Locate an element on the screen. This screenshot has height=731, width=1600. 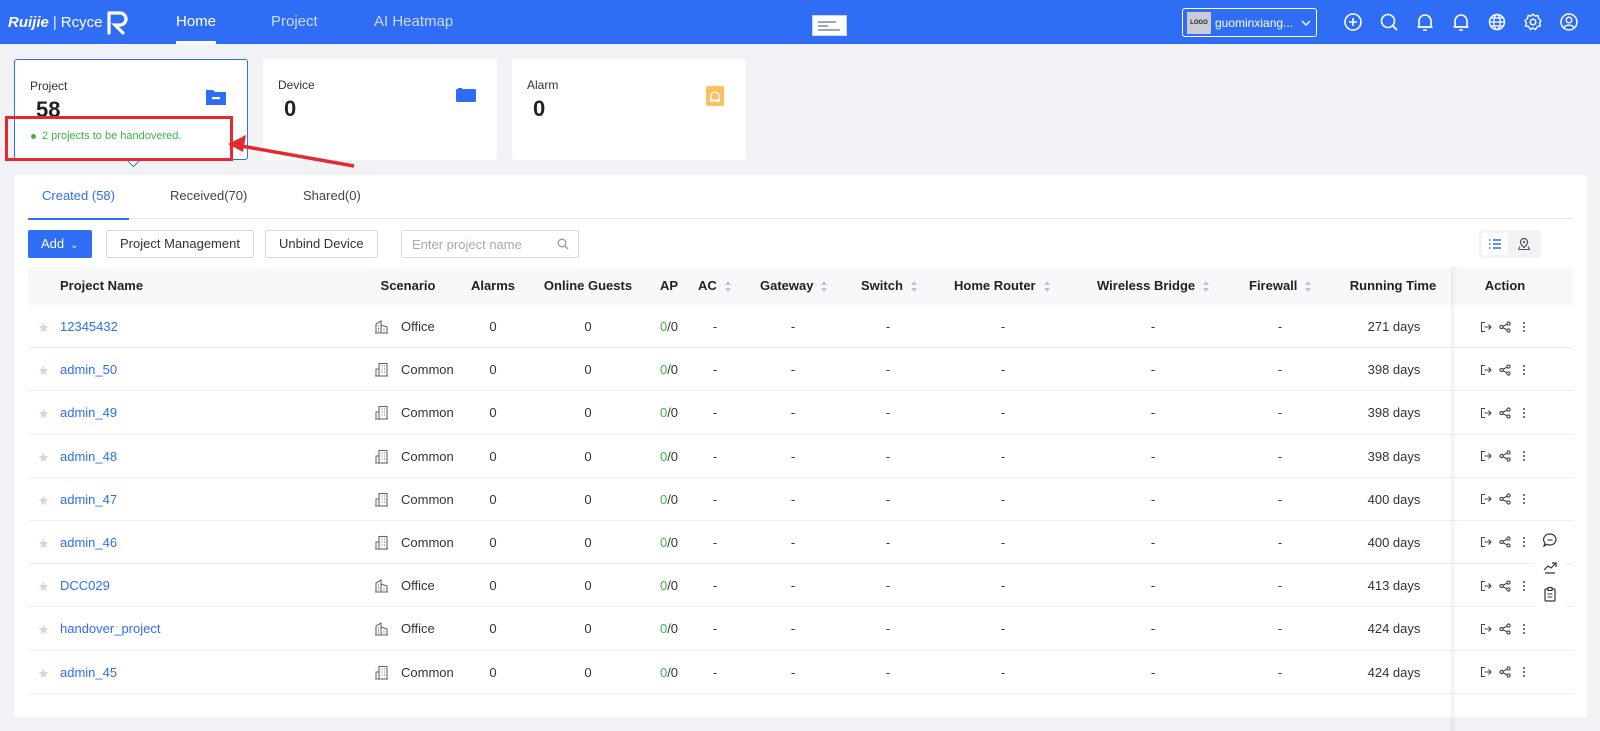
add-circle-icon is located at coordinates (1353, 22).